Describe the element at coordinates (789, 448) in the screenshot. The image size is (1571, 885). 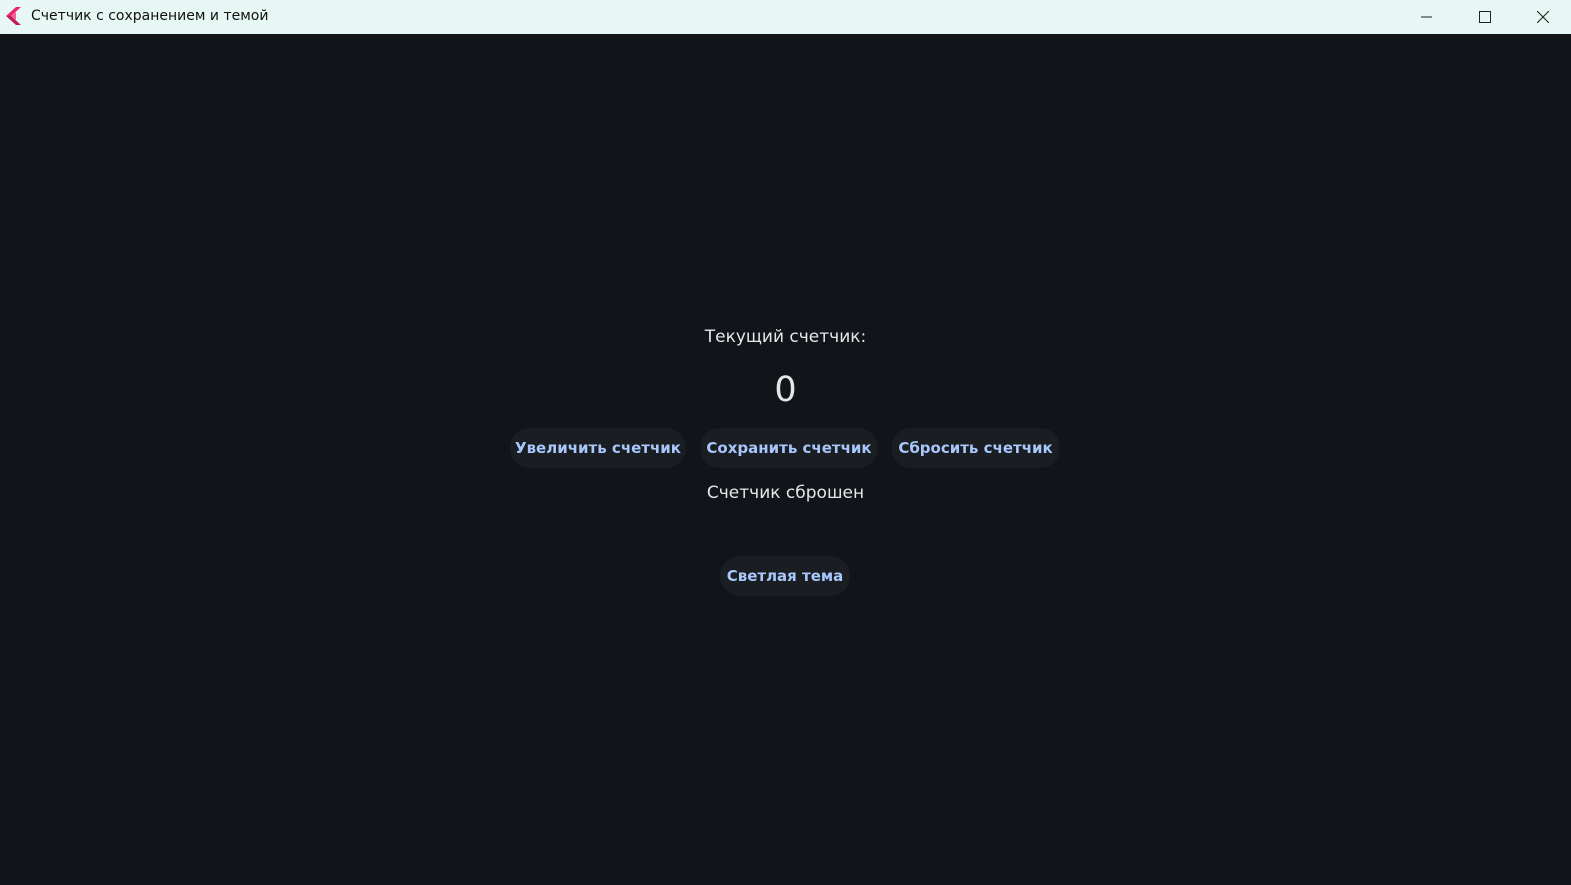
I see `save-button: Сохранить счетчик` at that location.